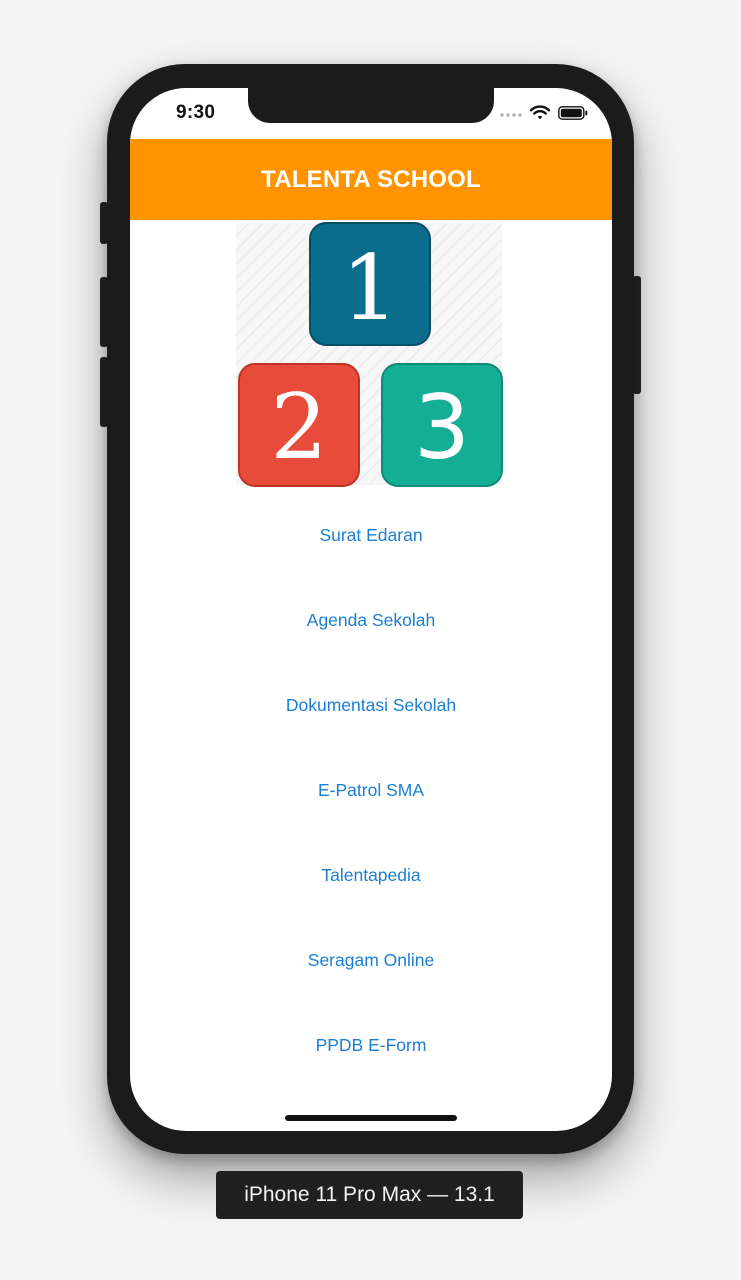 This screenshot has width=741, height=1280. Describe the element at coordinates (371, 960) in the screenshot. I see `menu-item-seragam-online: Seragam Online` at that location.